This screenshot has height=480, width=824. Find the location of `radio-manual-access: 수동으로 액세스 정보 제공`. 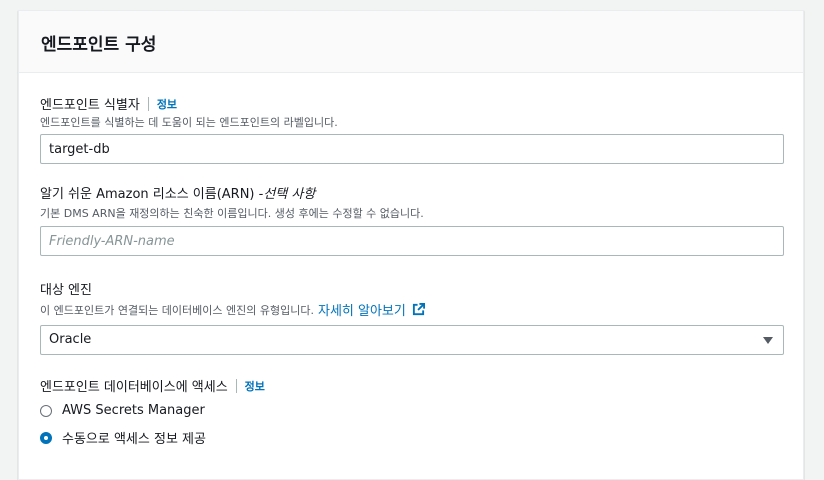

radio-manual-access: 수동으로 액세스 정보 제공 is located at coordinates (123, 437).